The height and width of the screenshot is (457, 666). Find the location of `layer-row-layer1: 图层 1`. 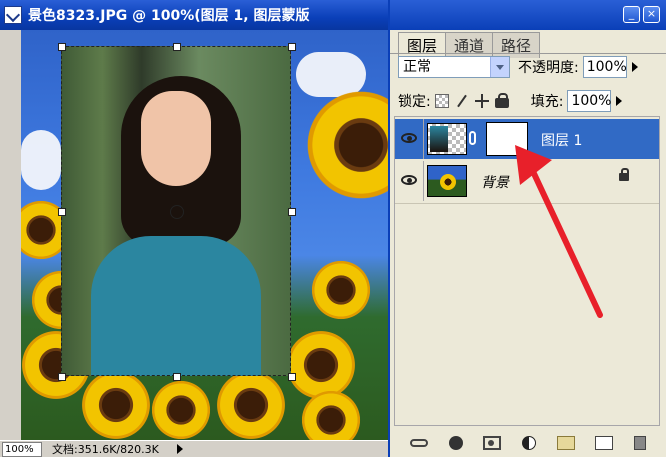

layer-row-layer1: 图层 1 is located at coordinates (527, 139).